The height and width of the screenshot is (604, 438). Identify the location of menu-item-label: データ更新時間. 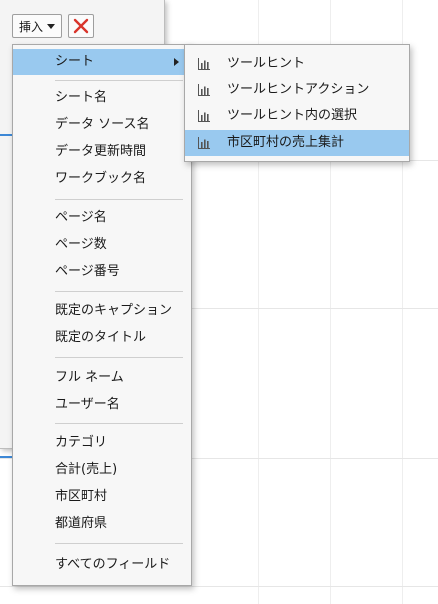
(101, 151).